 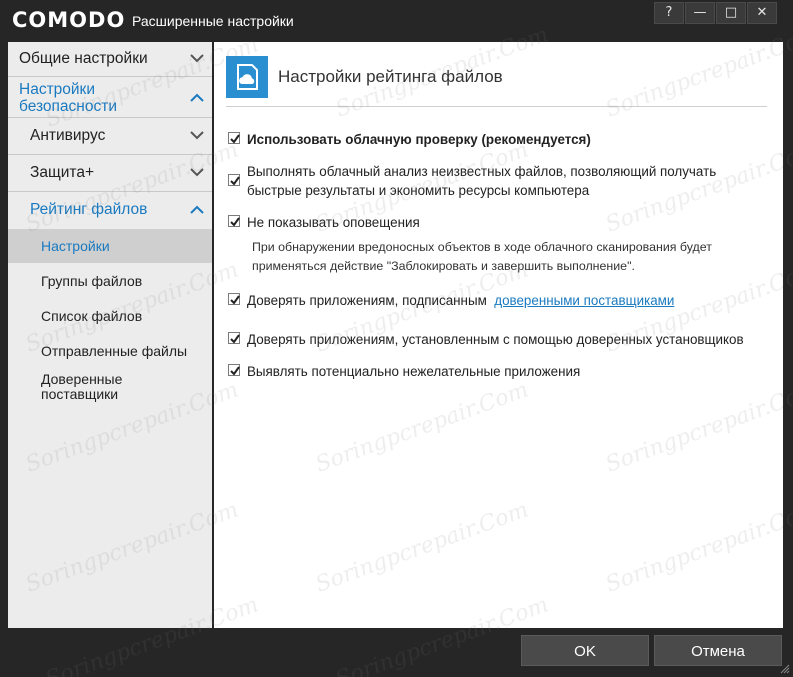 I want to click on sidebar-item-label: Группы файлов, so click(x=92, y=281).